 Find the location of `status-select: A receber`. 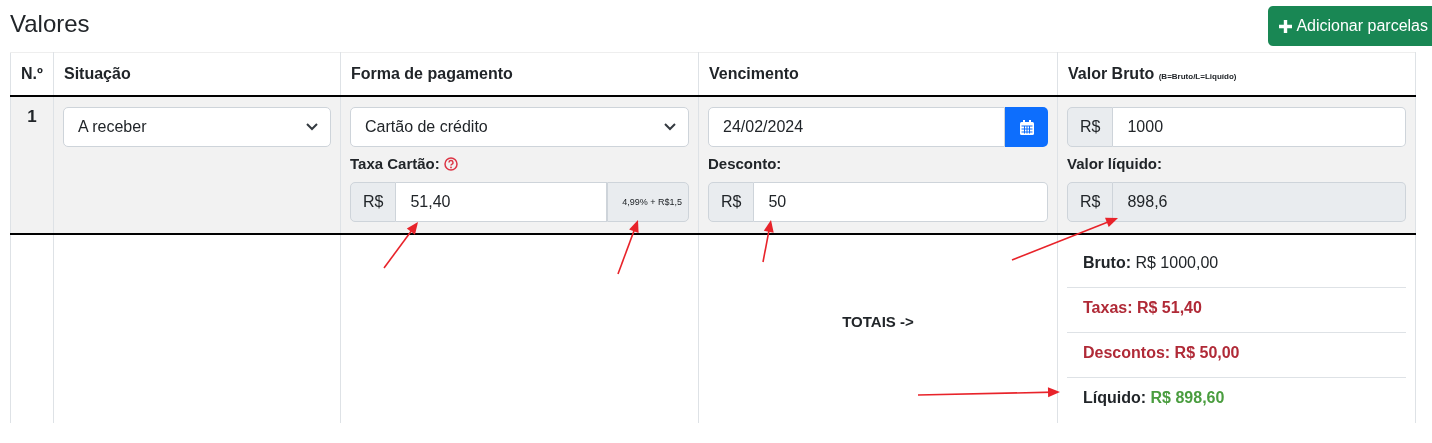

status-select: A receber is located at coordinates (197, 127).